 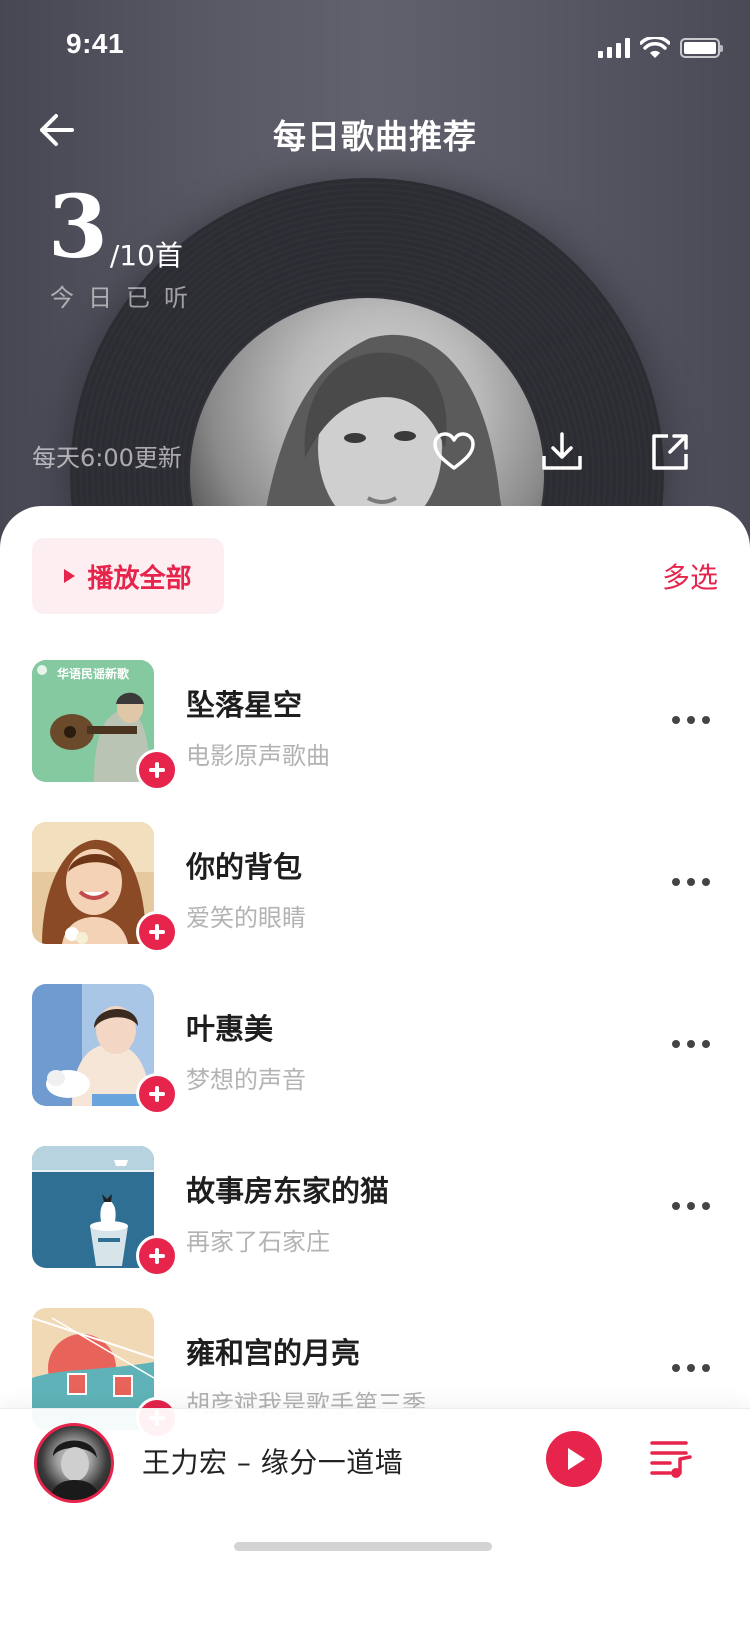 What do you see at coordinates (258, 1242) in the screenshot?
I see `song-subtitle: 再家了石家庄` at bounding box center [258, 1242].